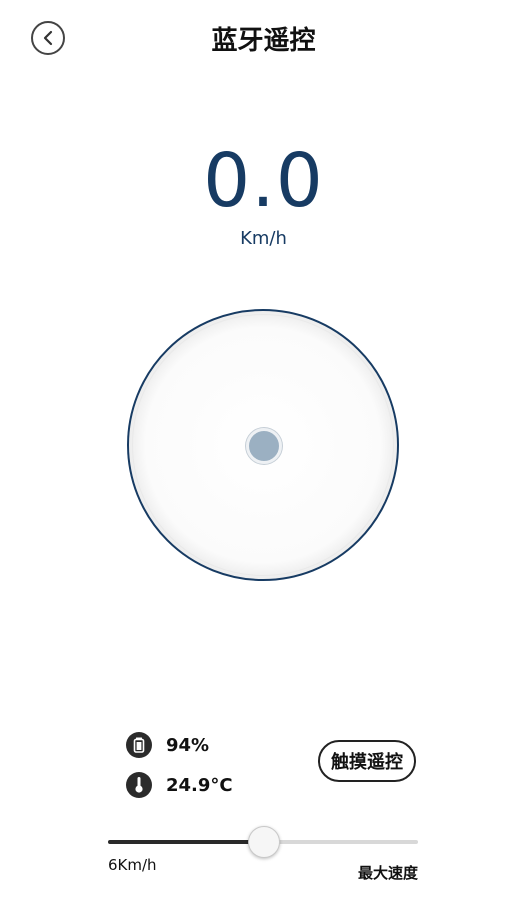 Image resolution: width=527 pixels, height=900 pixels. I want to click on speed-unit-label: Km/h, so click(263, 238).